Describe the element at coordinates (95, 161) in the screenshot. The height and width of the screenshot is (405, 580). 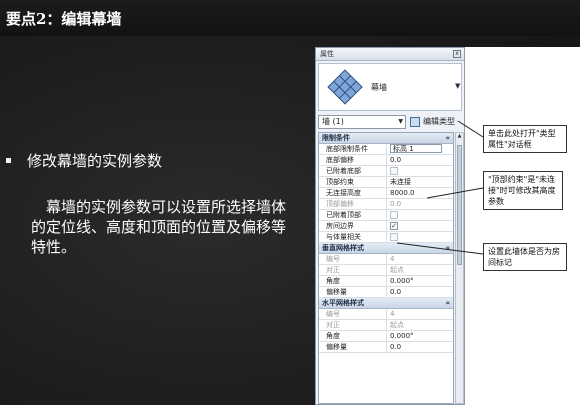
I see `bullet-text: 修改幕墙的实例参数` at that location.